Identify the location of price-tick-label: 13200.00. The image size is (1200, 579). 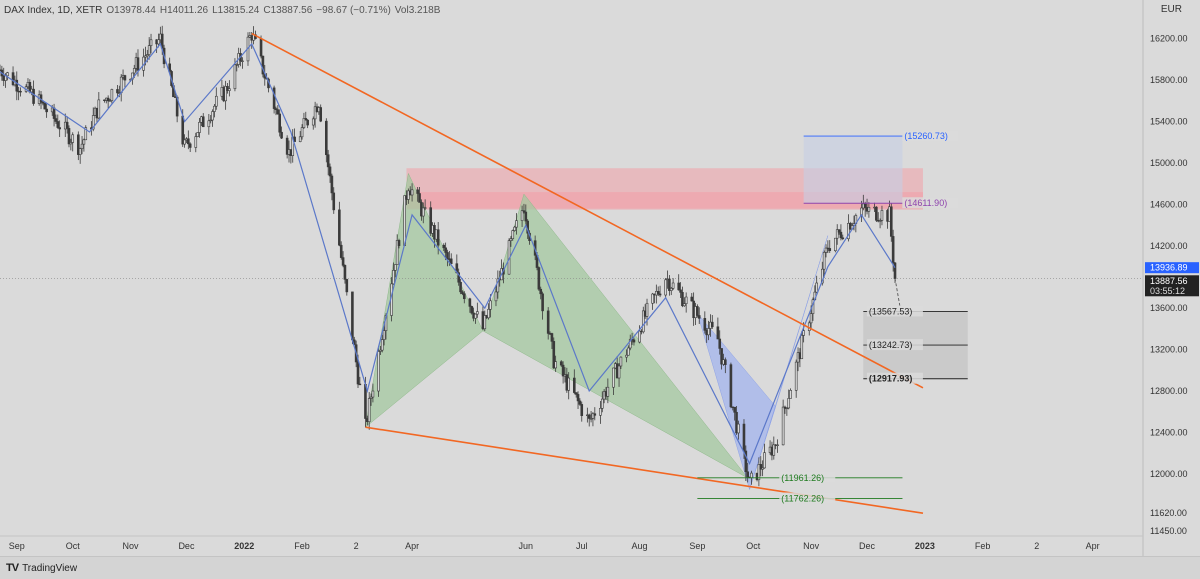
(1169, 350).